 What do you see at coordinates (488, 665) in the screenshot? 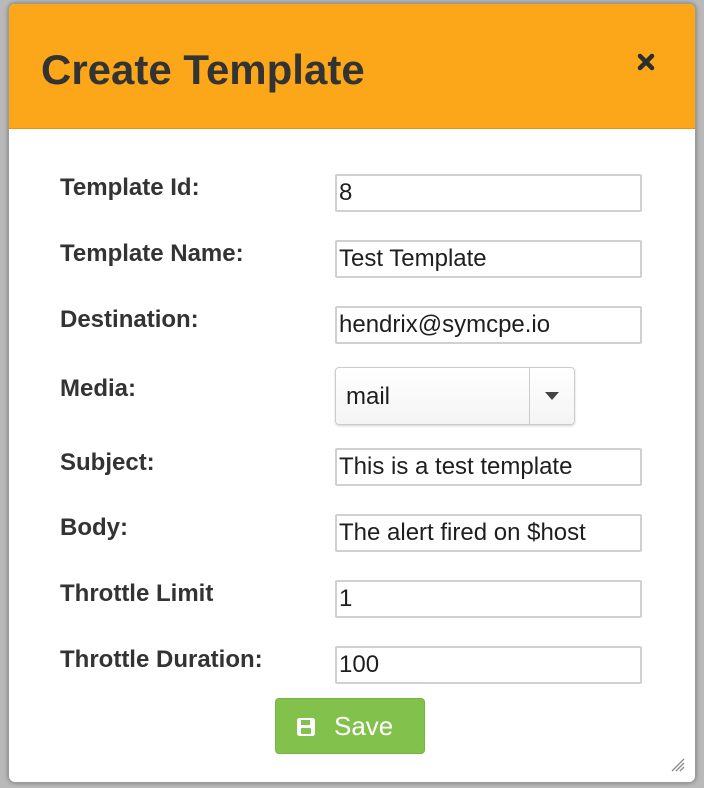
I see `throttle-duration-input` at bounding box center [488, 665].